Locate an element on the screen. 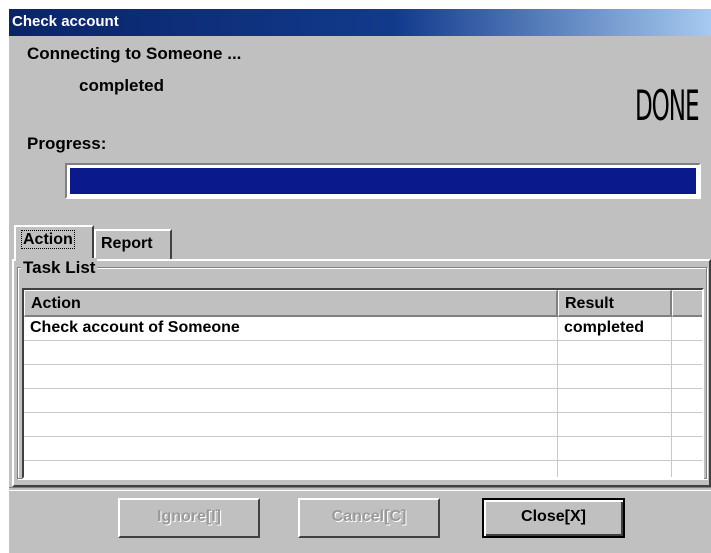  window-title: Check account is located at coordinates (65, 21).